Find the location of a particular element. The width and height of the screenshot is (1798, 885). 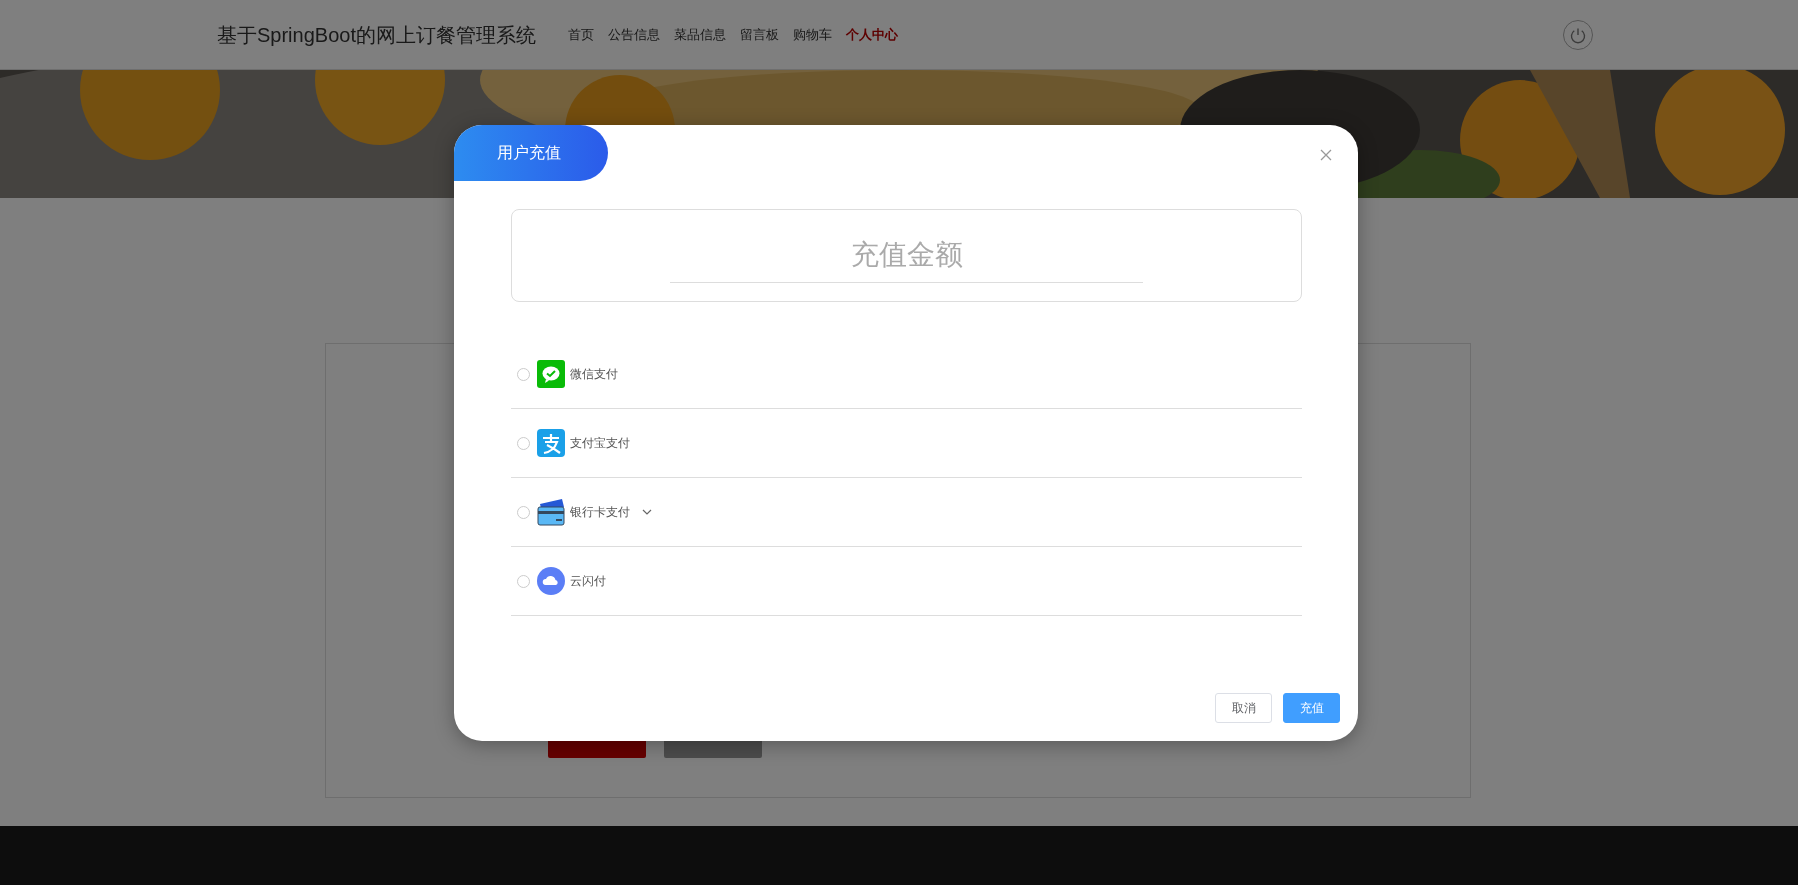

nav-link: 留言板 is located at coordinates (759, 34).